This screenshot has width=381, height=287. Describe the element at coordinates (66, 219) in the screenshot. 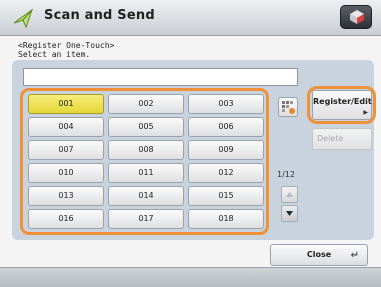

I see `one-touch-button-016: 016` at that location.